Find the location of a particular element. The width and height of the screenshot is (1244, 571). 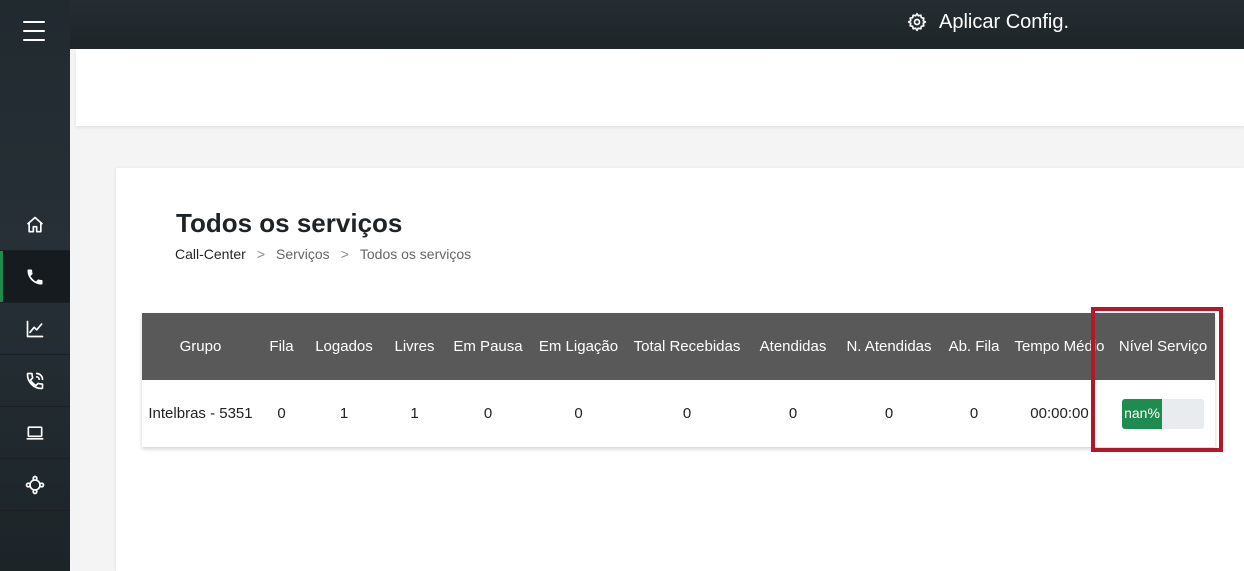

cell-atendidas: 0 is located at coordinates (793, 413).